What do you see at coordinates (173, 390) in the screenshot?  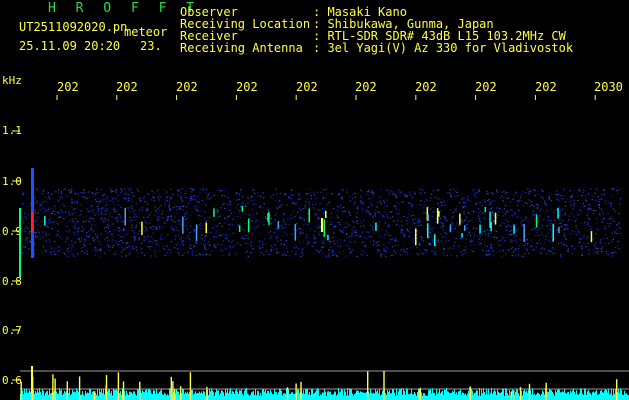 I see `power-spike` at bounding box center [173, 390].